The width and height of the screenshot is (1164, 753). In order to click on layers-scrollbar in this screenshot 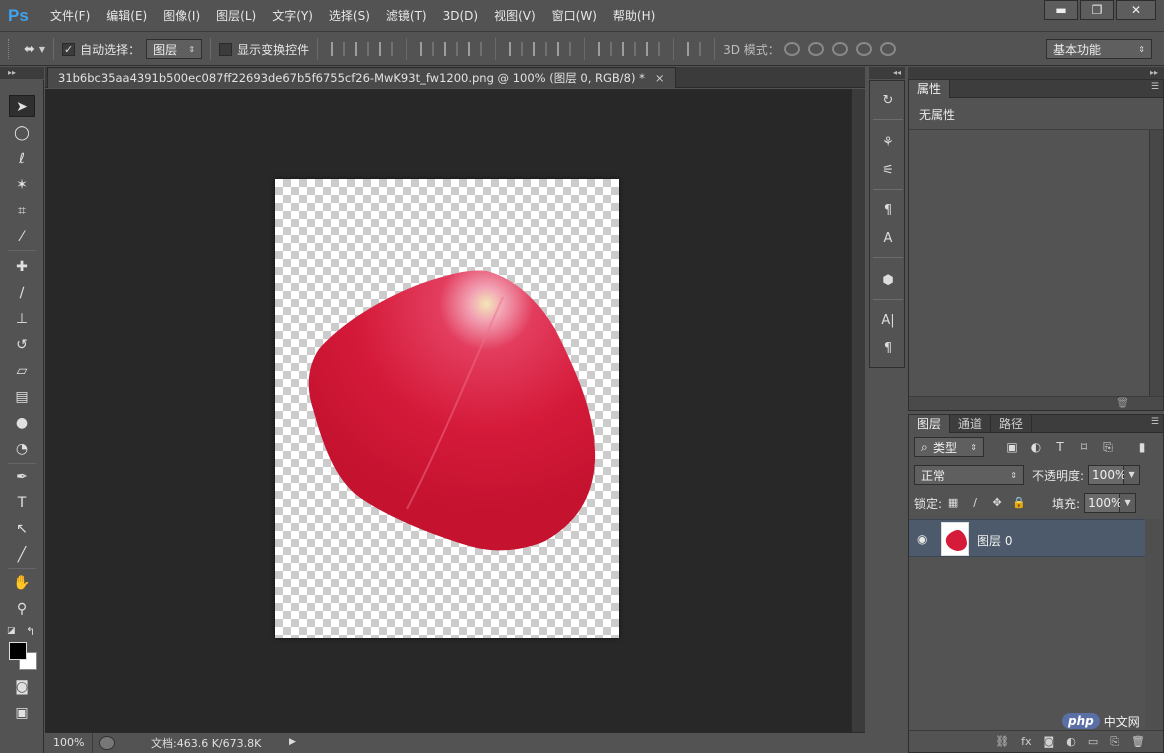, I will do `click(1154, 624)`.